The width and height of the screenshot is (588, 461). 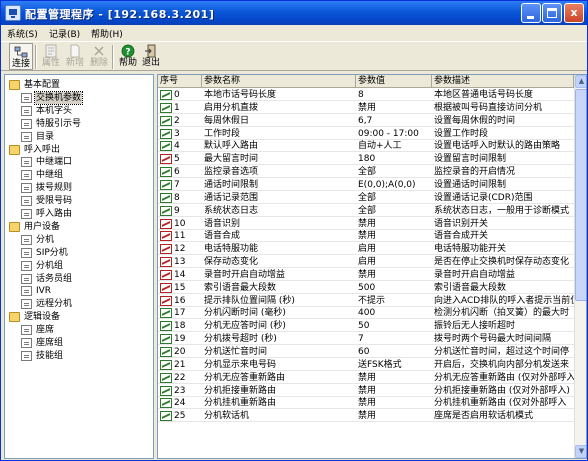 What do you see at coordinates (99, 56) in the screenshot?
I see `delete-button: 删除` at bounding box center [99, 56].